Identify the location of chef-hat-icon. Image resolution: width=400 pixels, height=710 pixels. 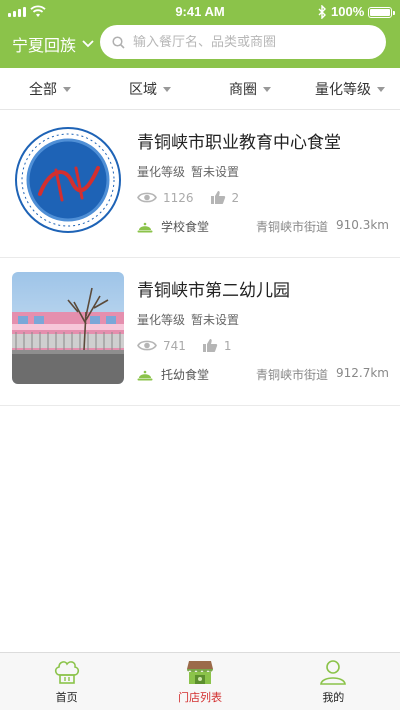
(66, 672).